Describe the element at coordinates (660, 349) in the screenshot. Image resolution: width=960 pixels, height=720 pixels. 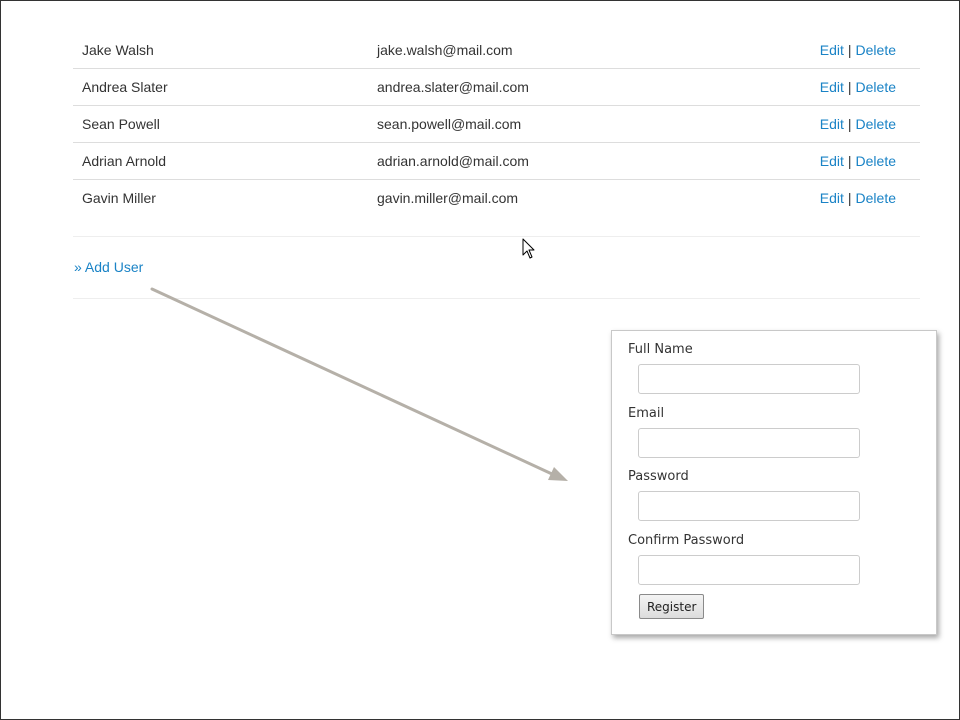
I see `full-name-label: Full Name` at that location.